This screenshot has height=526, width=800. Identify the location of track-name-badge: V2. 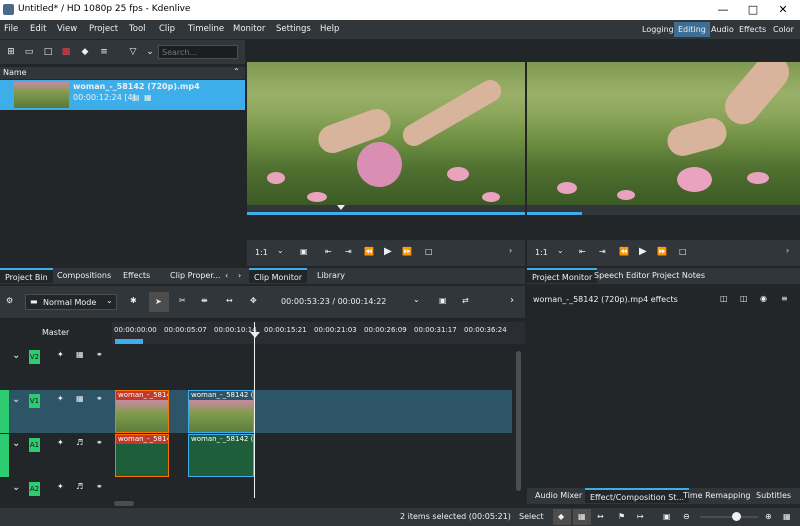
(34, 357).